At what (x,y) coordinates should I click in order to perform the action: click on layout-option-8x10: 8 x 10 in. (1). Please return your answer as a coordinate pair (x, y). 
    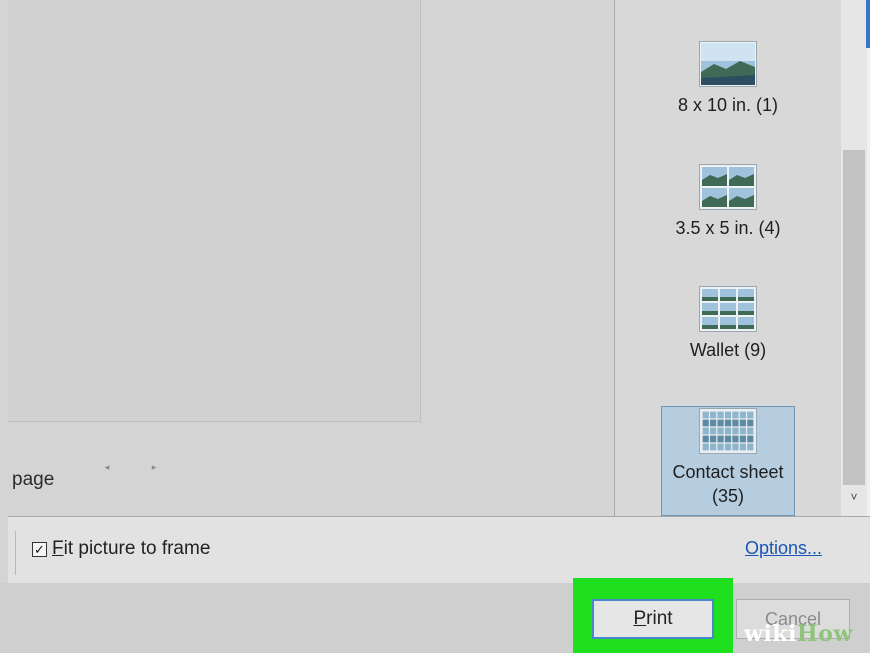
    Looking at the image, I should click on (728, 79).